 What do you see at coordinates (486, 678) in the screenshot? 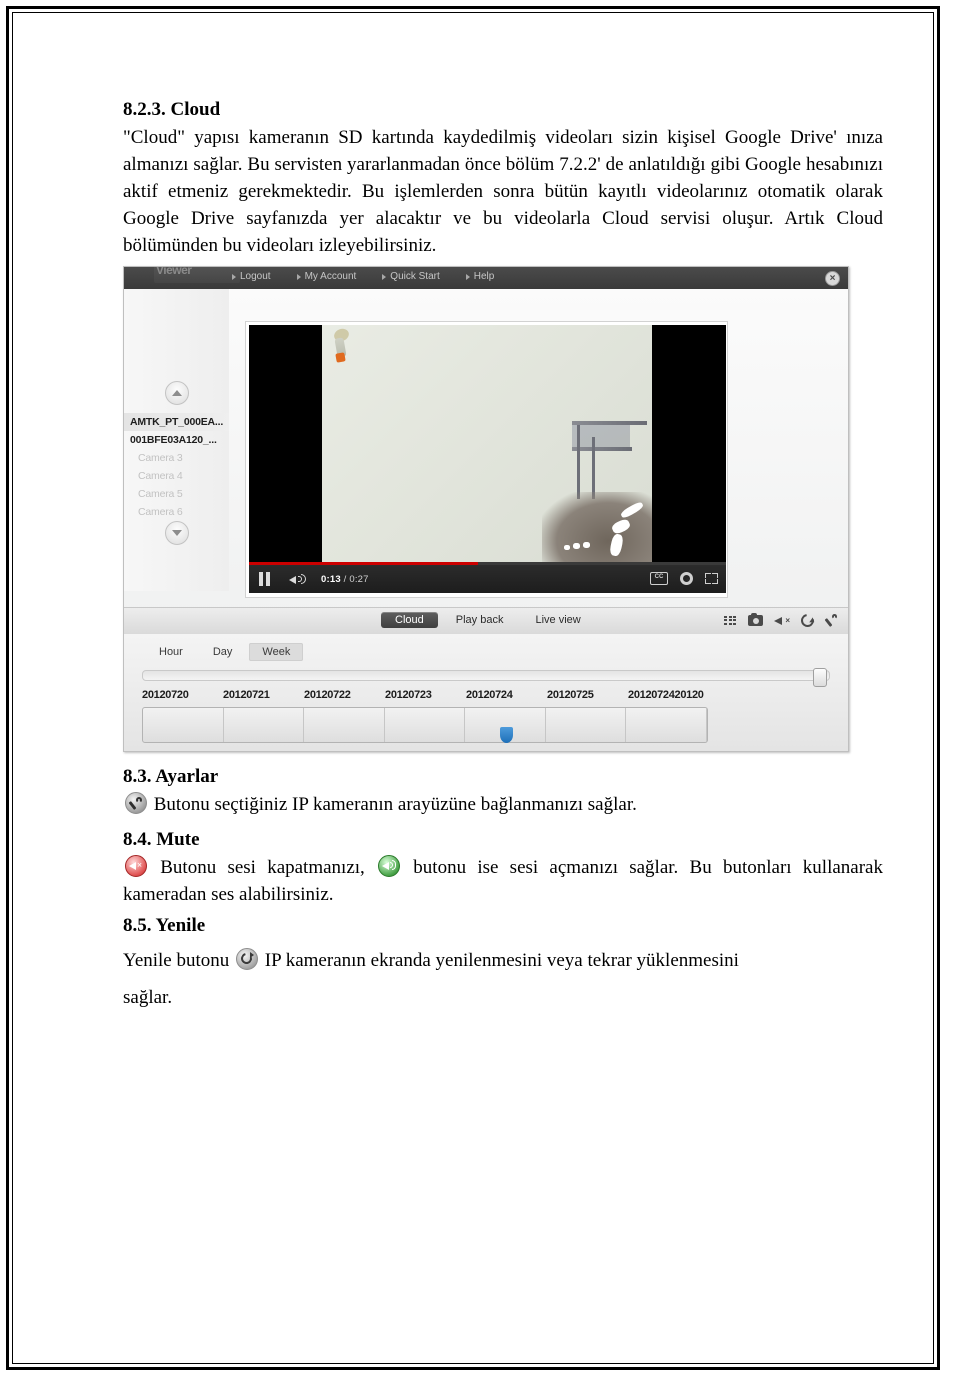
I see `timeline-scroll-slider` at bounding box center [486, 678].